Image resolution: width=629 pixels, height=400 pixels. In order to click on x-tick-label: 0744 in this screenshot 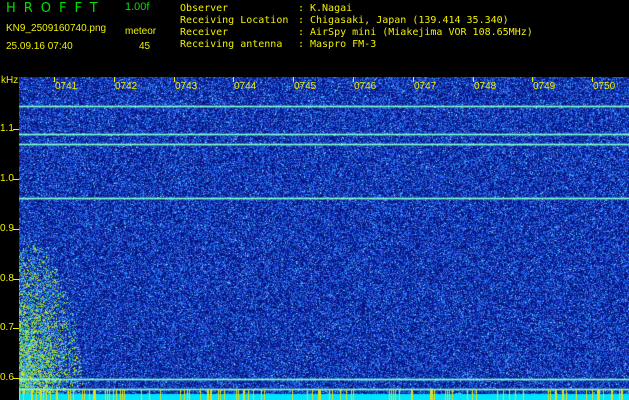, I will do `click(245, 86)`.